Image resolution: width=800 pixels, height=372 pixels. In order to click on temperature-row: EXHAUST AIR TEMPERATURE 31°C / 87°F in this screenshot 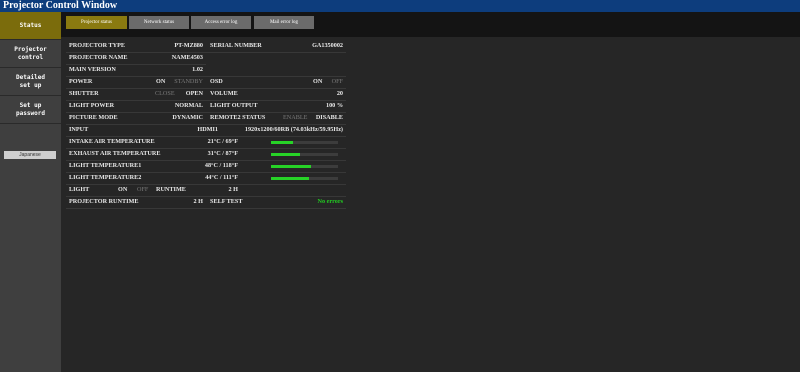, I will do `click(206, 154)`.